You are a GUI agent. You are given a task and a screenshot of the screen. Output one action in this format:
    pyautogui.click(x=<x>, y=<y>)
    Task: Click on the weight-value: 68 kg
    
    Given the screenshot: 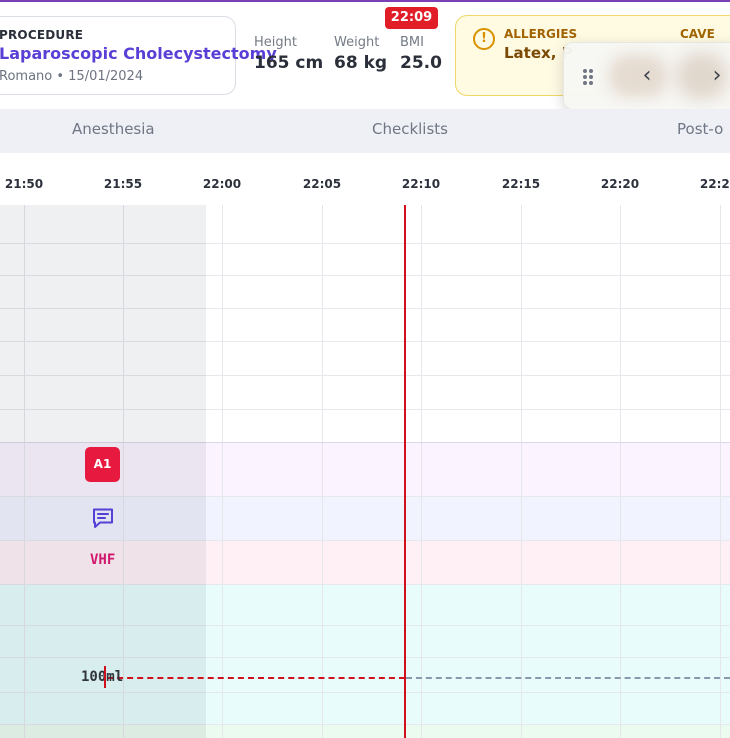 What is the action you would take?
    pyautogui.click(x=361, y=63)
    